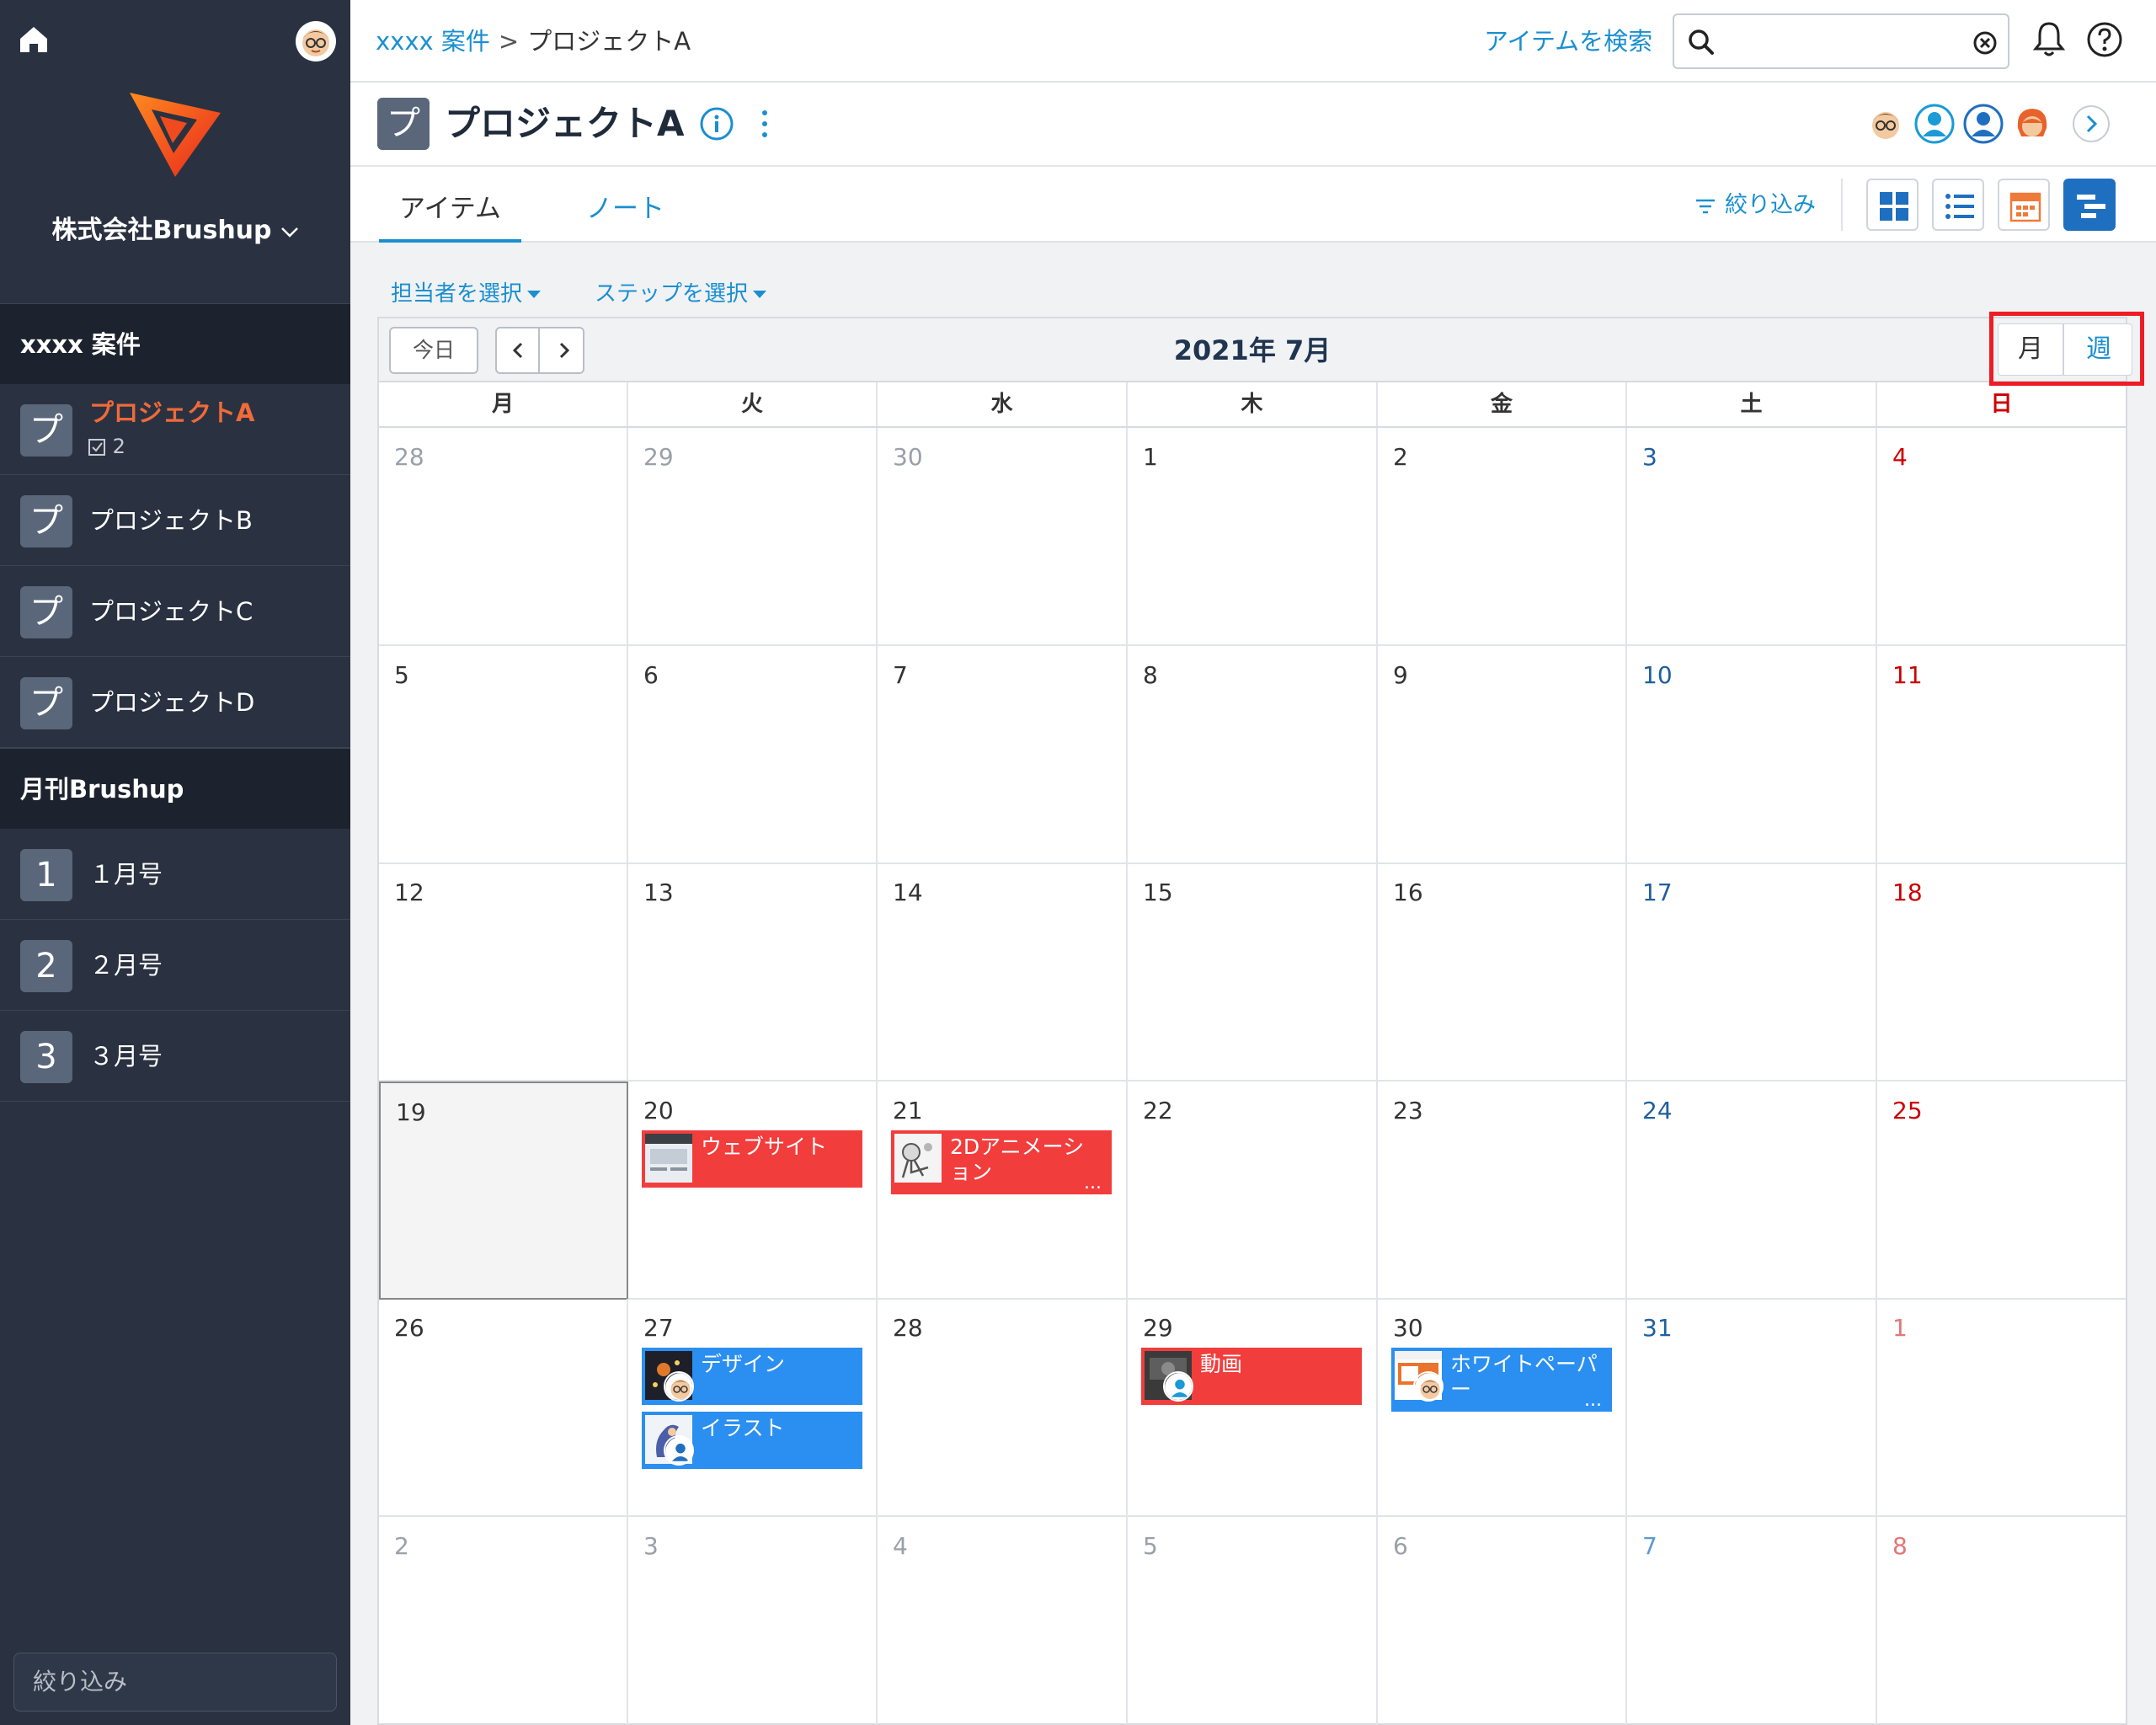 Image resolution: width=2156 pixels, height=1725 pixels. Describe the element at coordinates (753, 537) in the screenshot. I see `calendar-day-cell: 29` at that location.